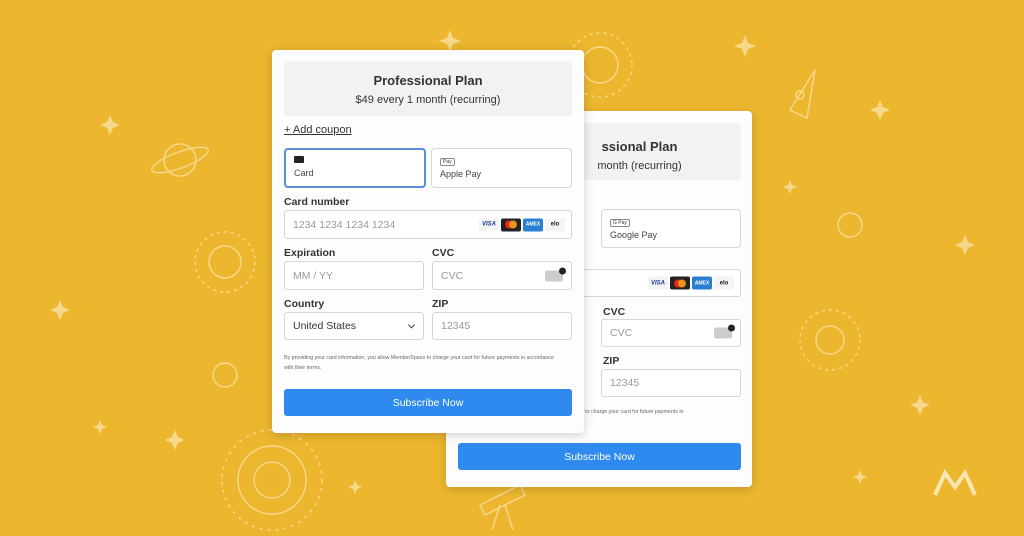  I want to click on rocket-icon, so click(802, 94).